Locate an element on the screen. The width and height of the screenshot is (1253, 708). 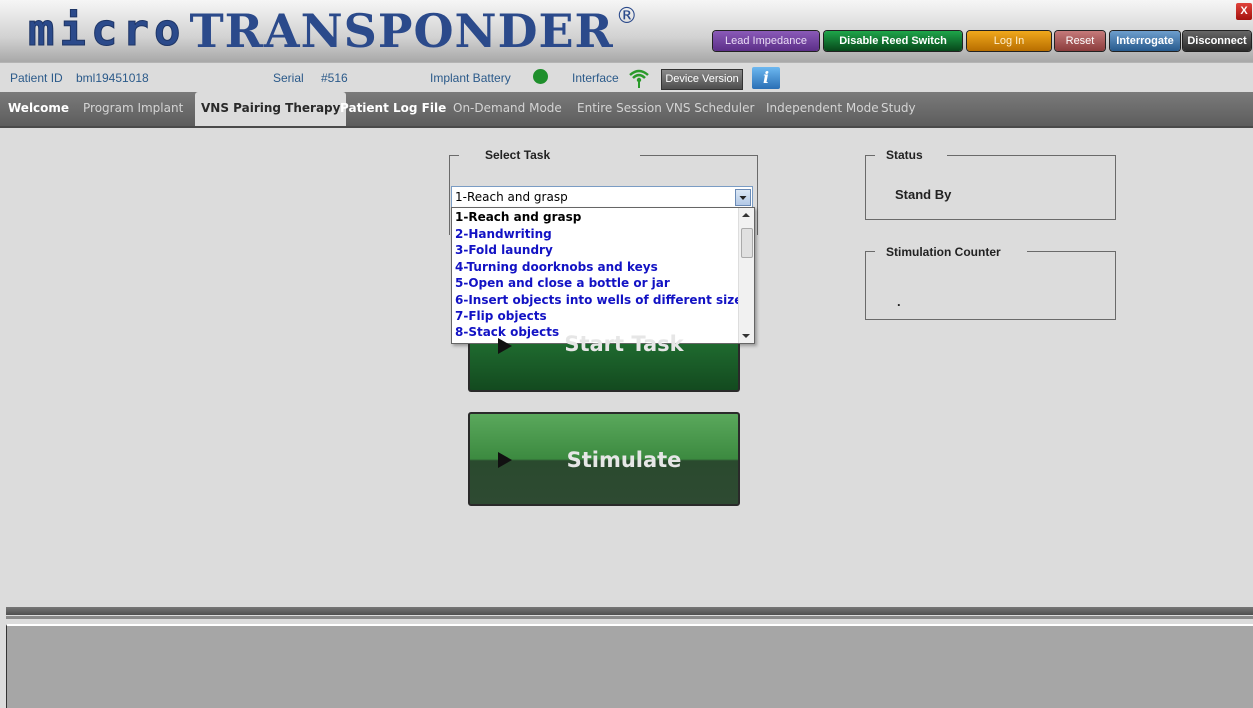
stimulation-counter-label: Stimulation Counter is located at coordinates (943, 252).